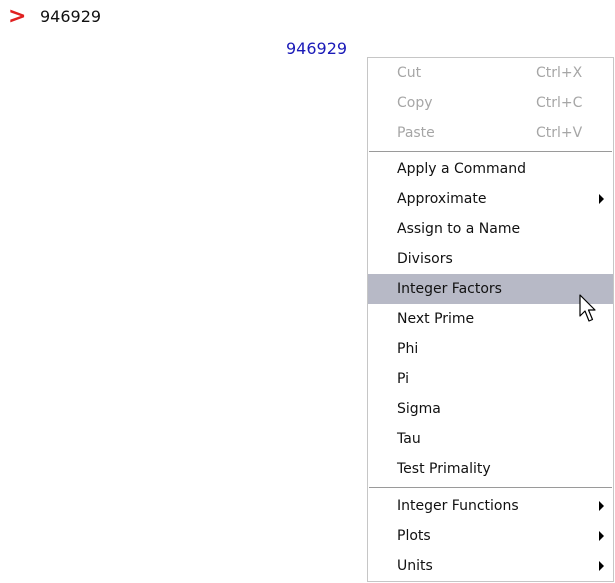  I want to click on menu-item-next-prime: Next Prime, so click(490, 319).